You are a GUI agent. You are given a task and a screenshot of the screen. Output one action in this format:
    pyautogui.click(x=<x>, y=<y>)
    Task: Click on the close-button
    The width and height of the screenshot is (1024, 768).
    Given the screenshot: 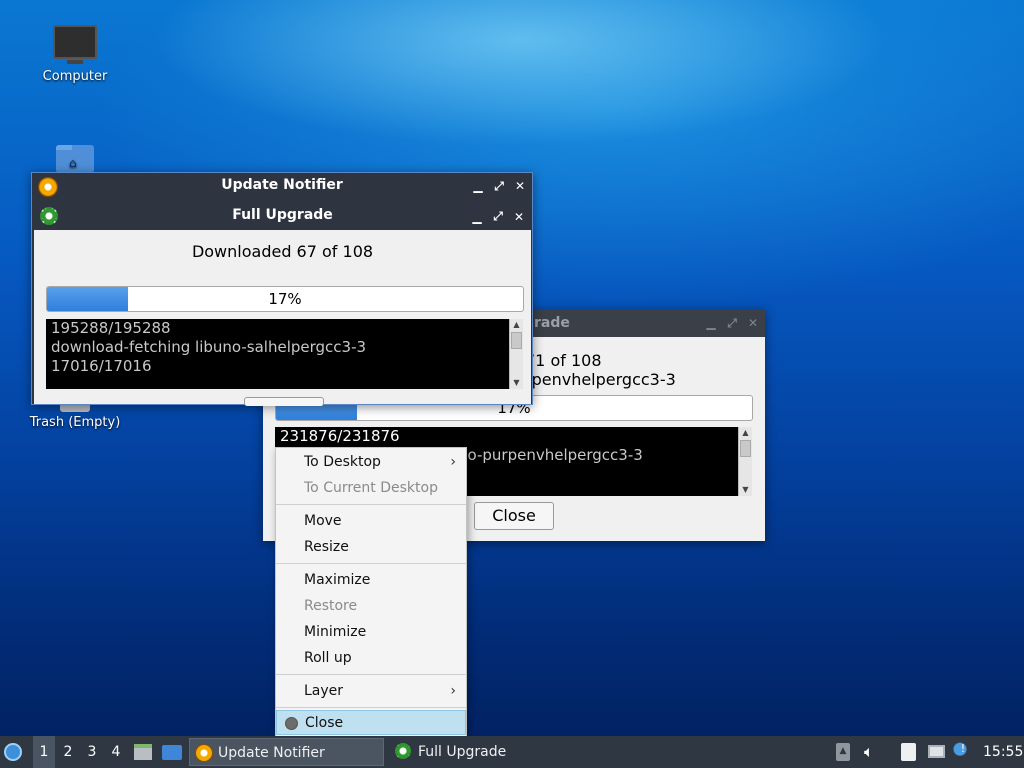 What is the action you would take?
    pyautogui.click(x=284, y=401)
    